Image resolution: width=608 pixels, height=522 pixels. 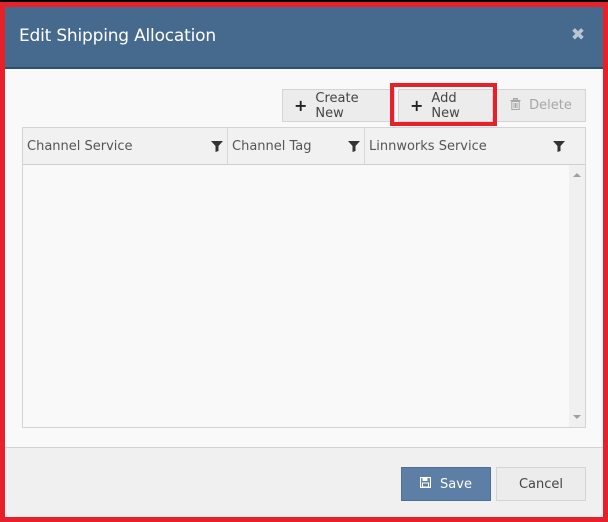 I want to click on save-button: Save, so click(x=446, y=484).